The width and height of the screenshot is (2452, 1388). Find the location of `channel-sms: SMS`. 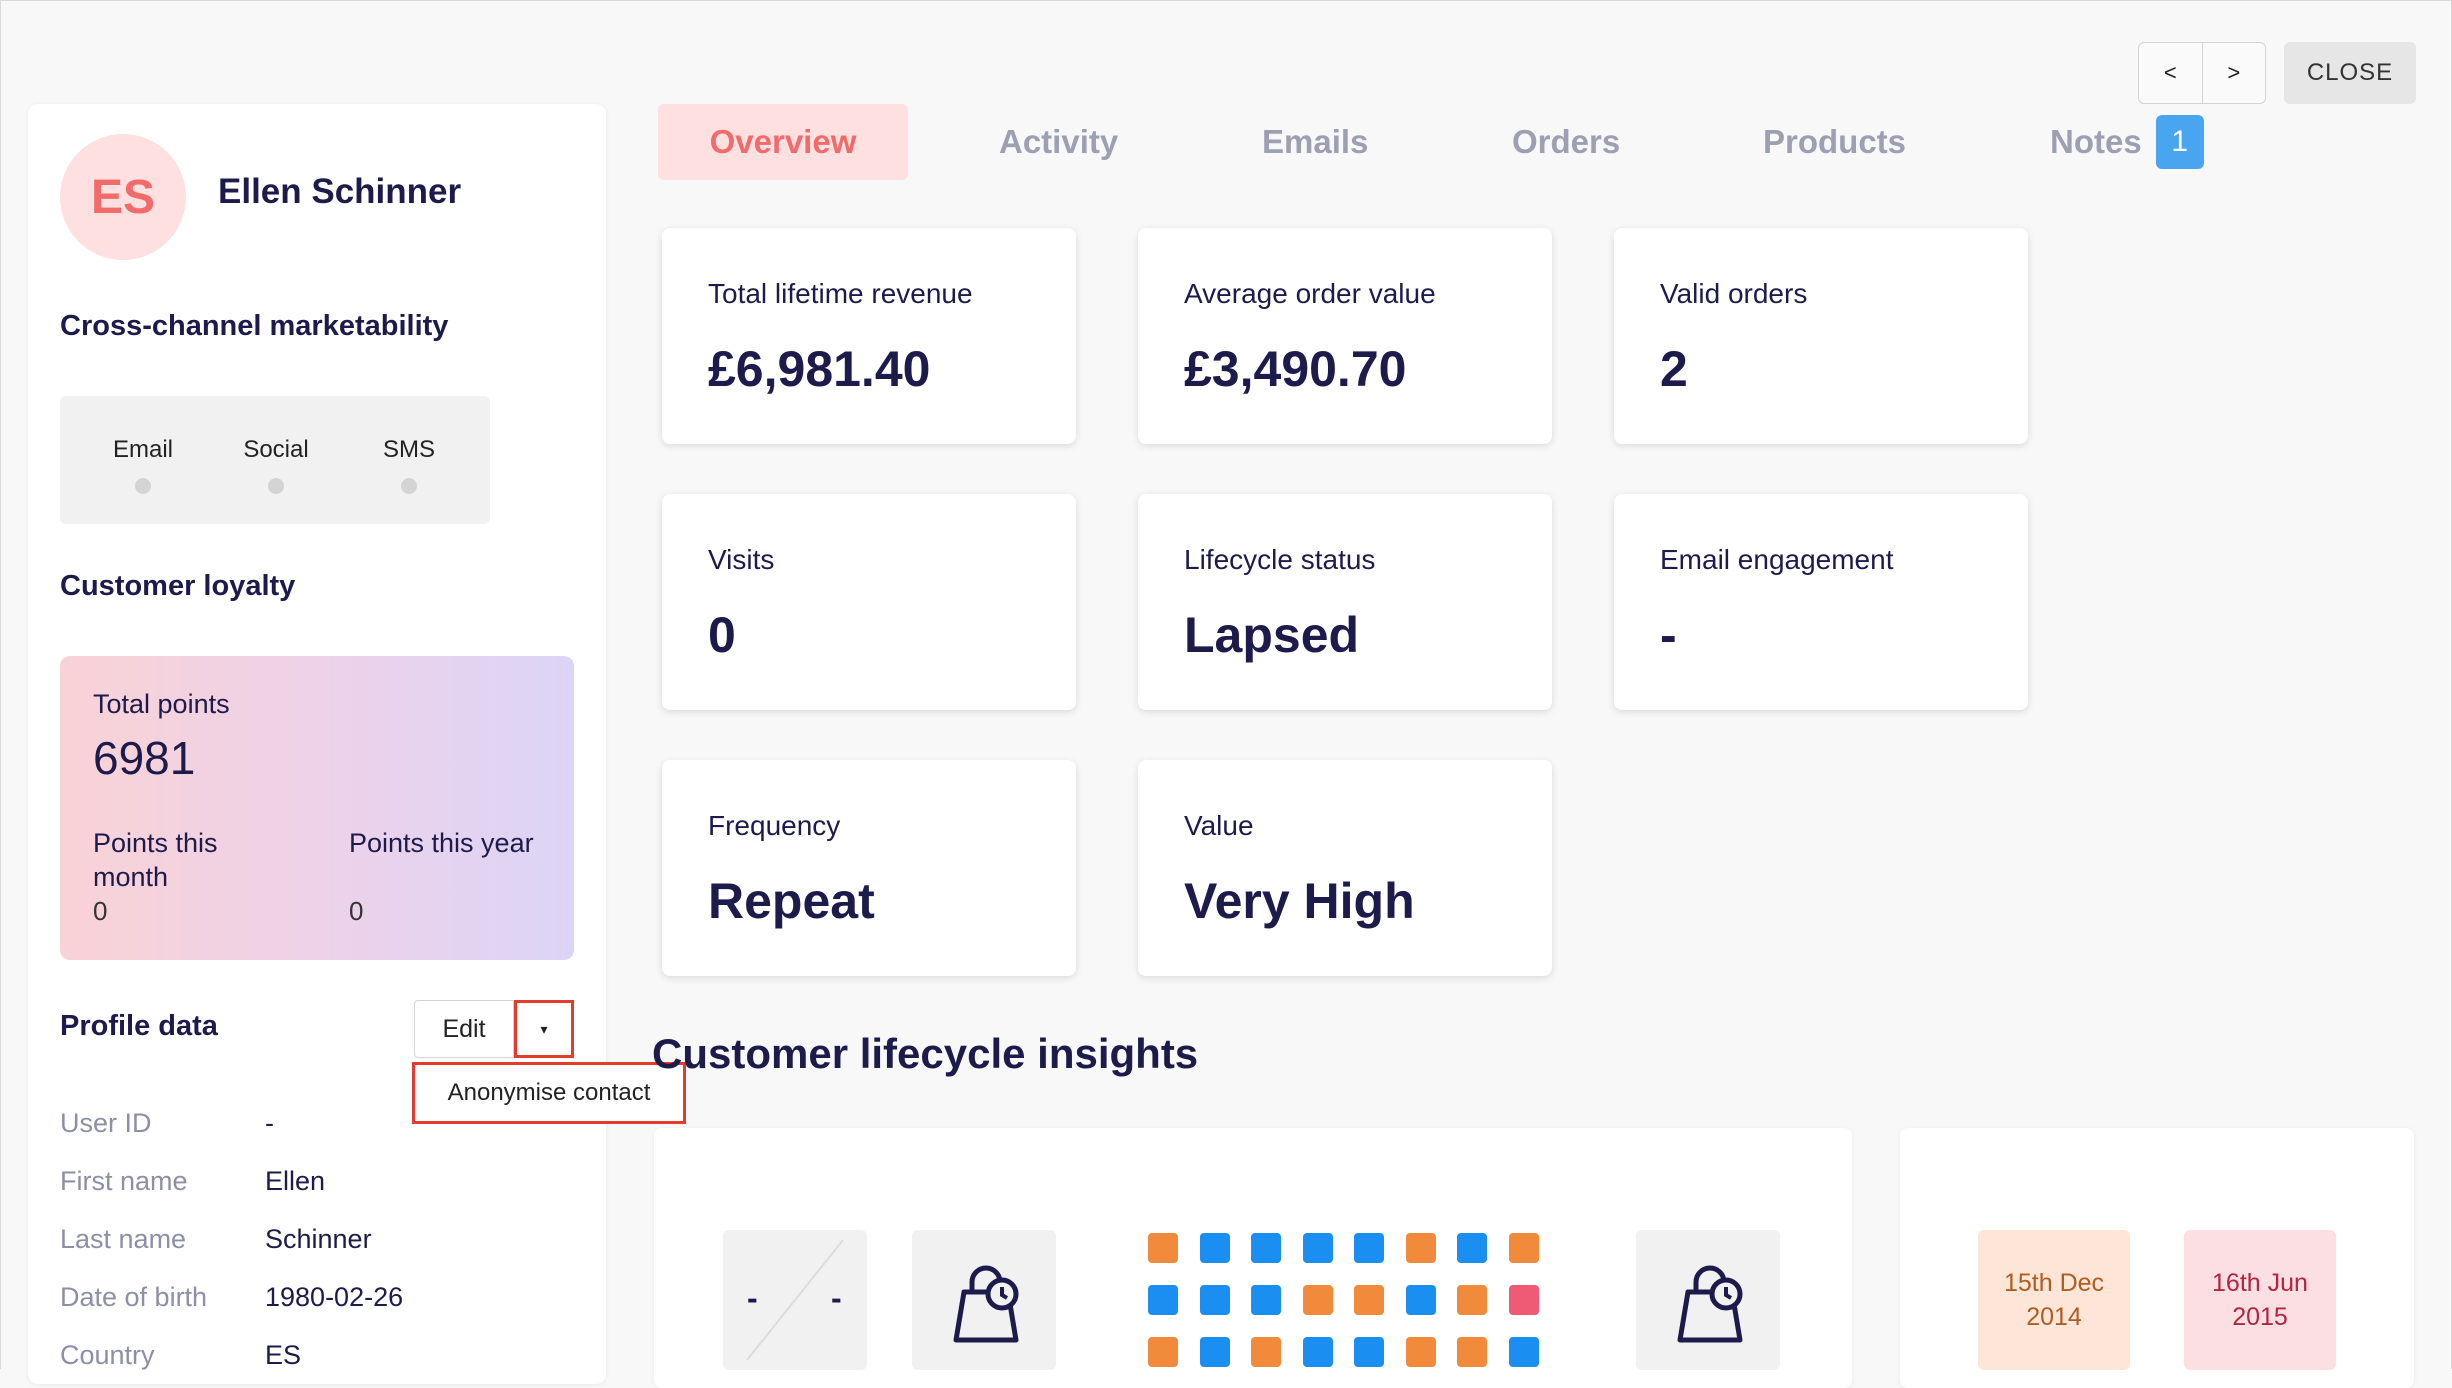

channel-sms: SMS is located at coordinates (409, 465).